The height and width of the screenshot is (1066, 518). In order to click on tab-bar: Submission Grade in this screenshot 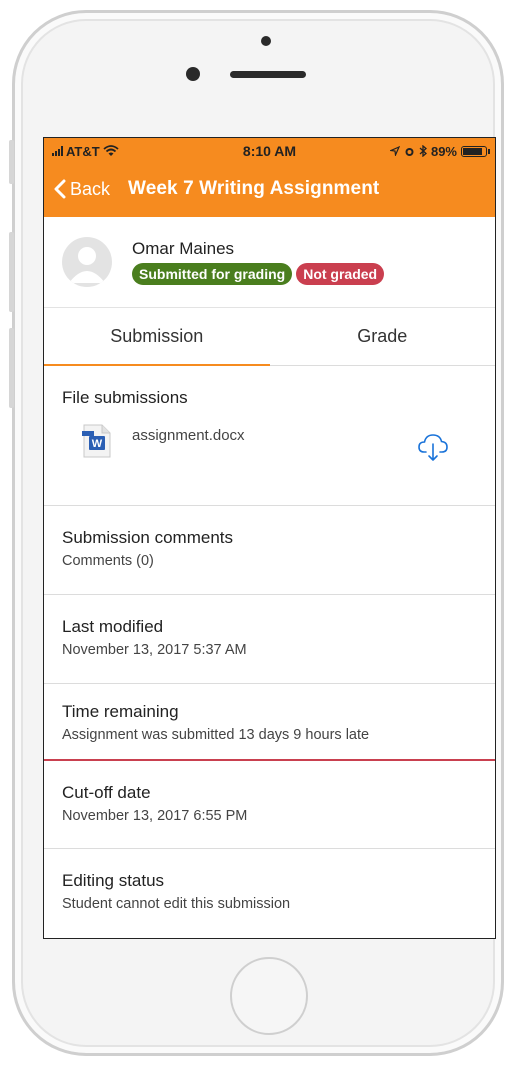, I will do `click(269, 337)`.